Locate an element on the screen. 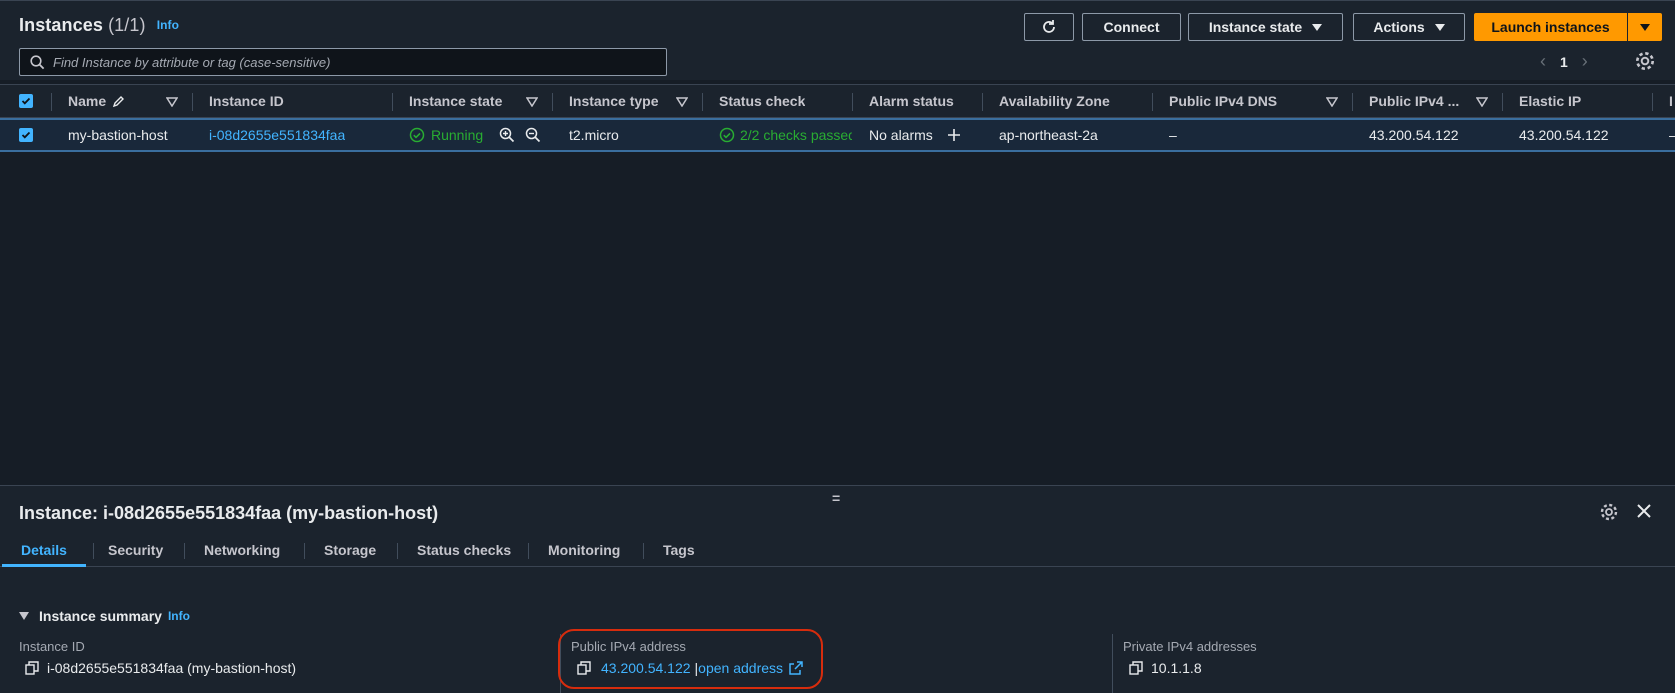 The height and width of the screenshot is (693, 1675). chevron-left-icon: ‹ is located at coordinates (1543, 61).